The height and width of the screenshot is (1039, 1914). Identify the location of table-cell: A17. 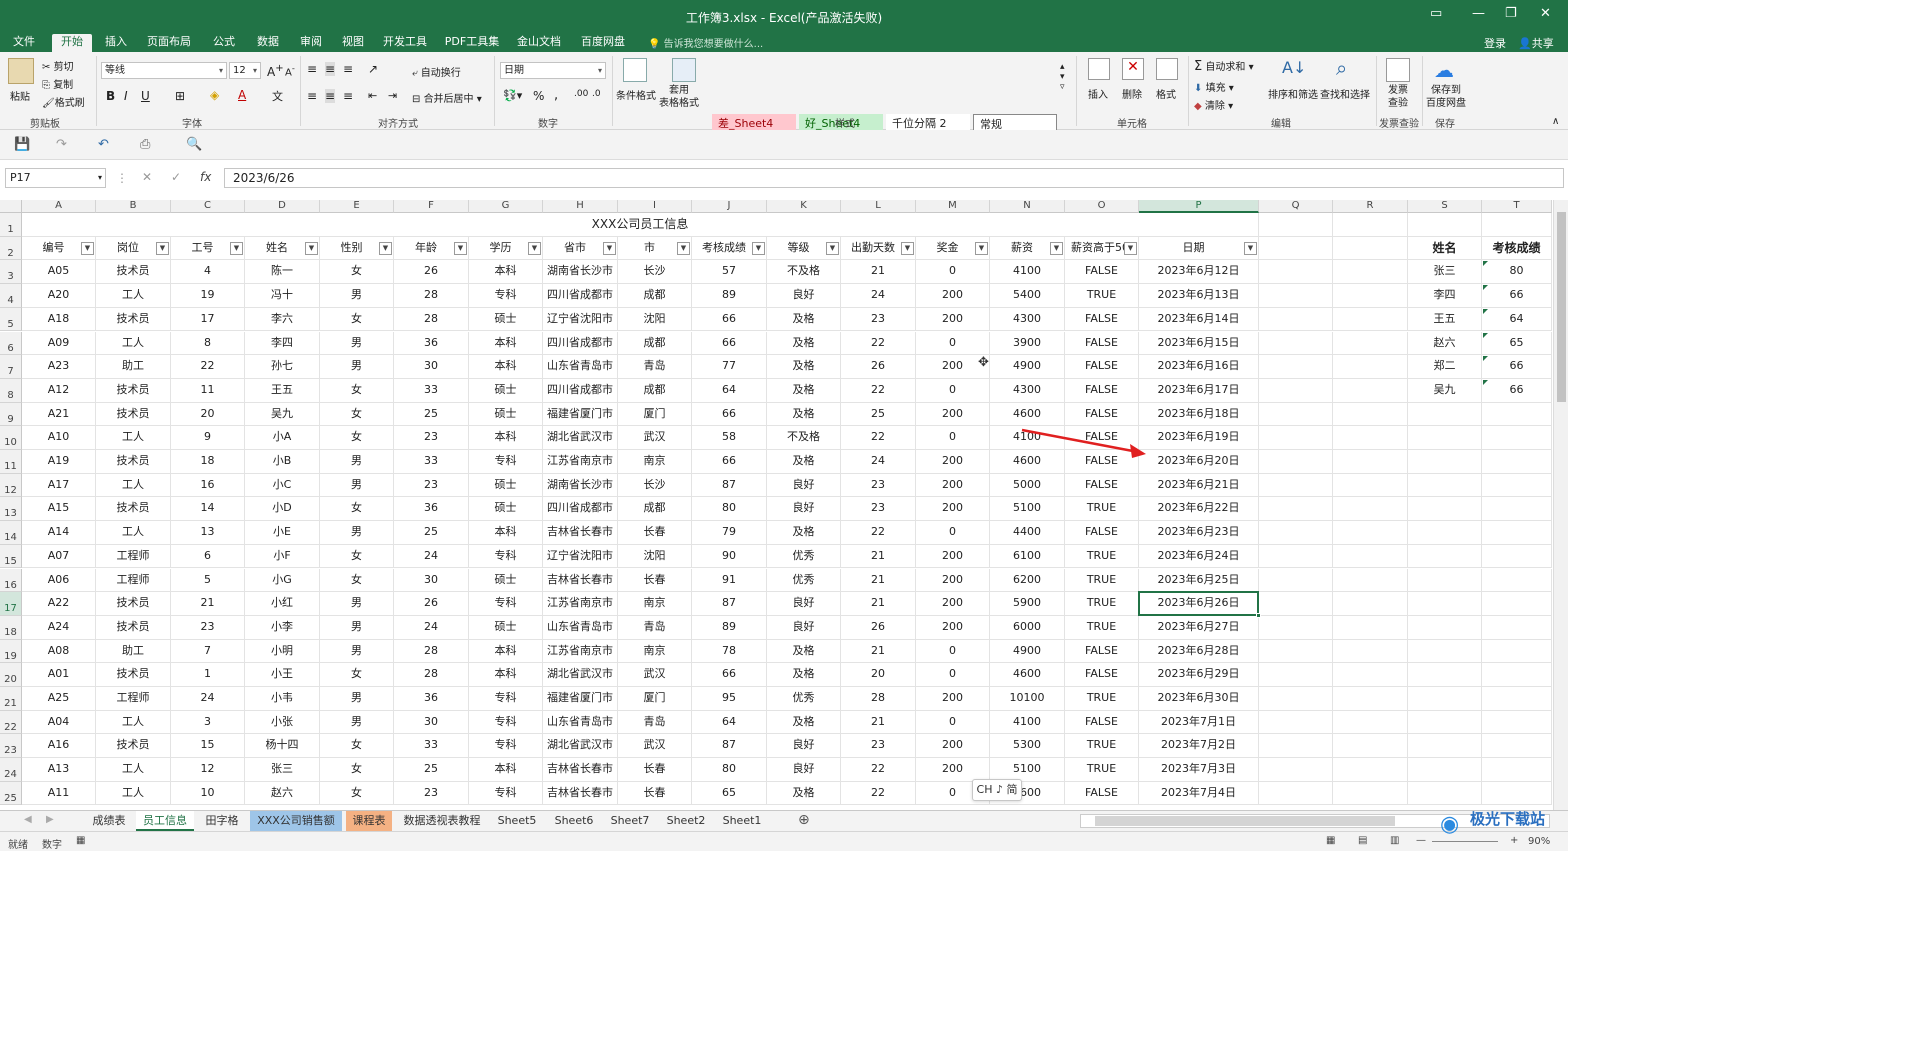
(59, 485).